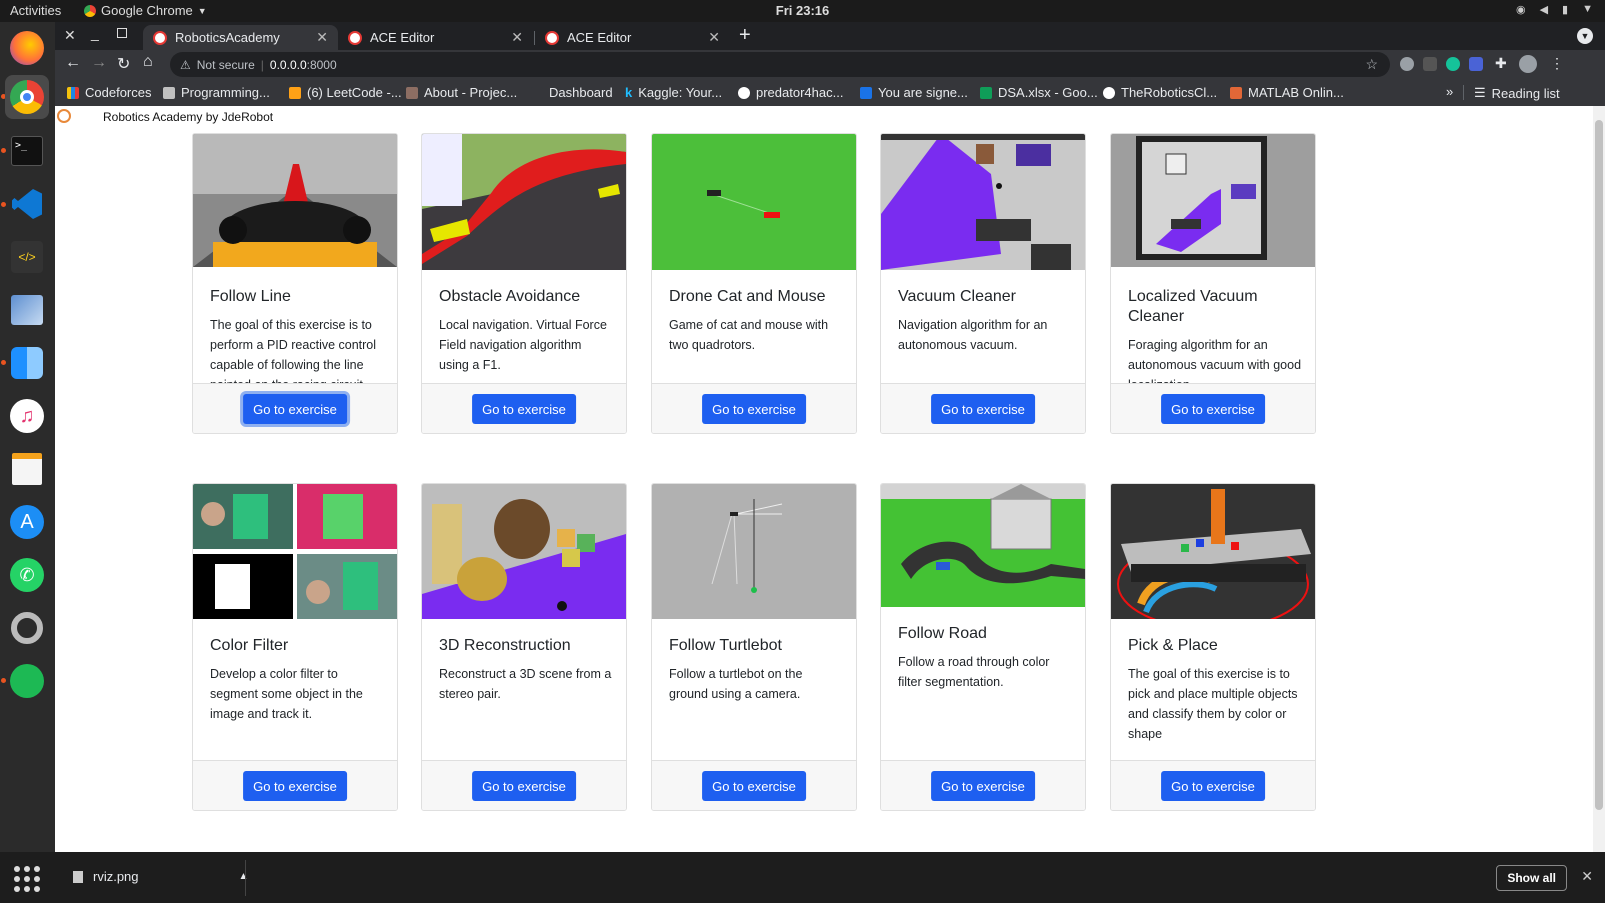 The width and height of the screenshot is (1605, 903). What do you see at coordinates (505, 645) in the screenshot?
I see `exercise-title: 3D Reconstruction` at bounding box center [505, 645].